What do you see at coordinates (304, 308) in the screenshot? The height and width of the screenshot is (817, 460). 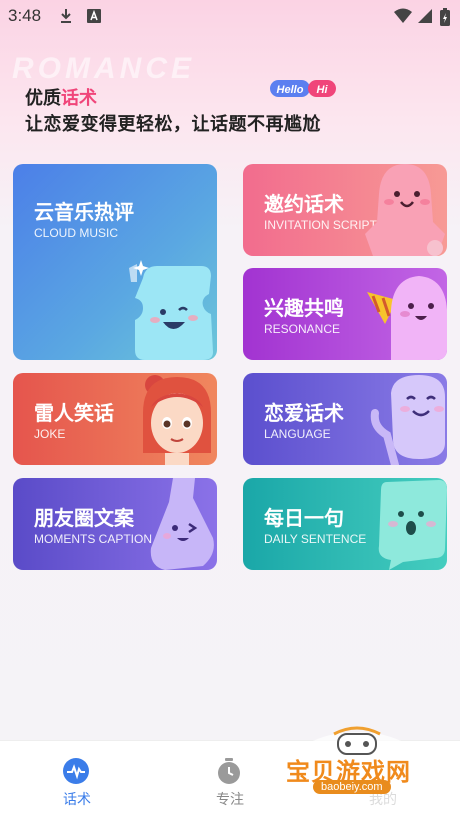 I see `card-title: 兴趣共鸣` at bounding box center [304, 308].